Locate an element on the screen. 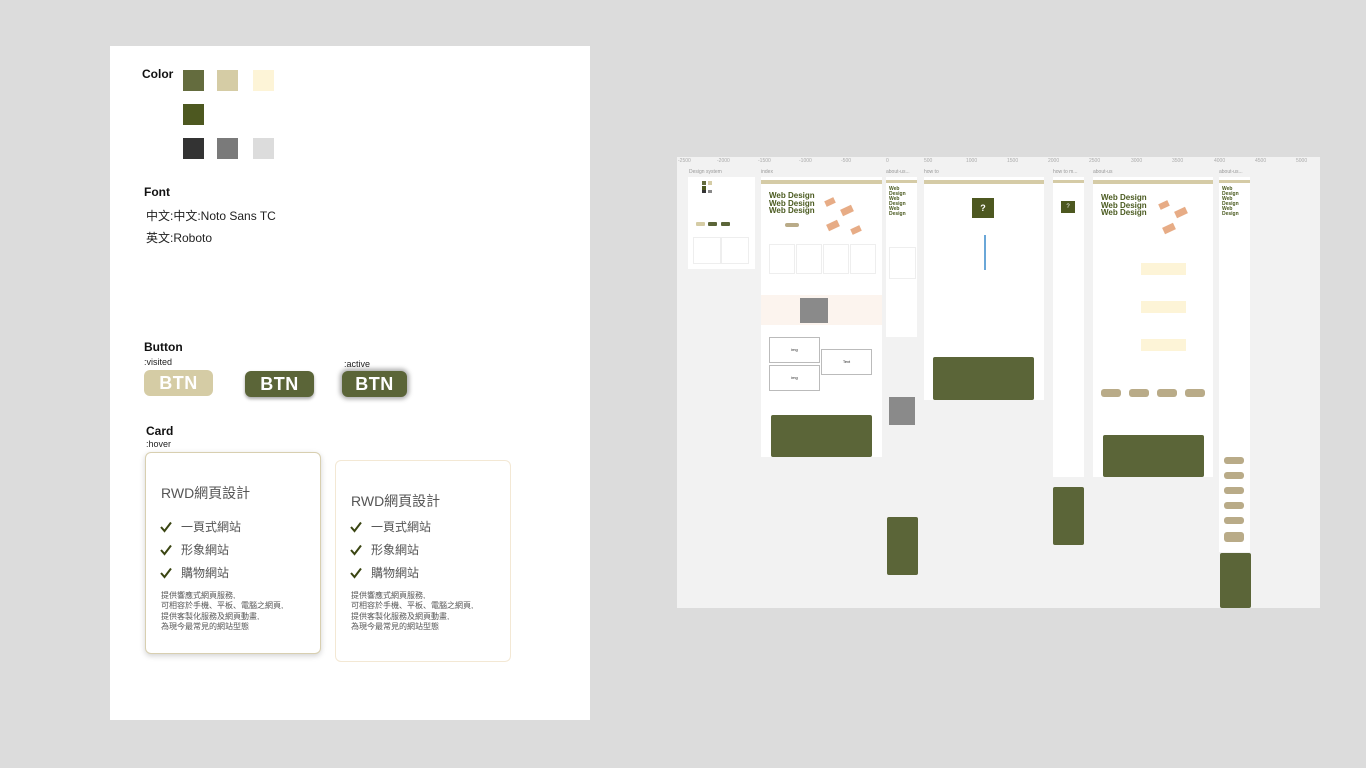 Image resolution: width=1366 pixels, height=768 pixels. frame-label-about-us: about-us is located at coordinates (1102, 172).